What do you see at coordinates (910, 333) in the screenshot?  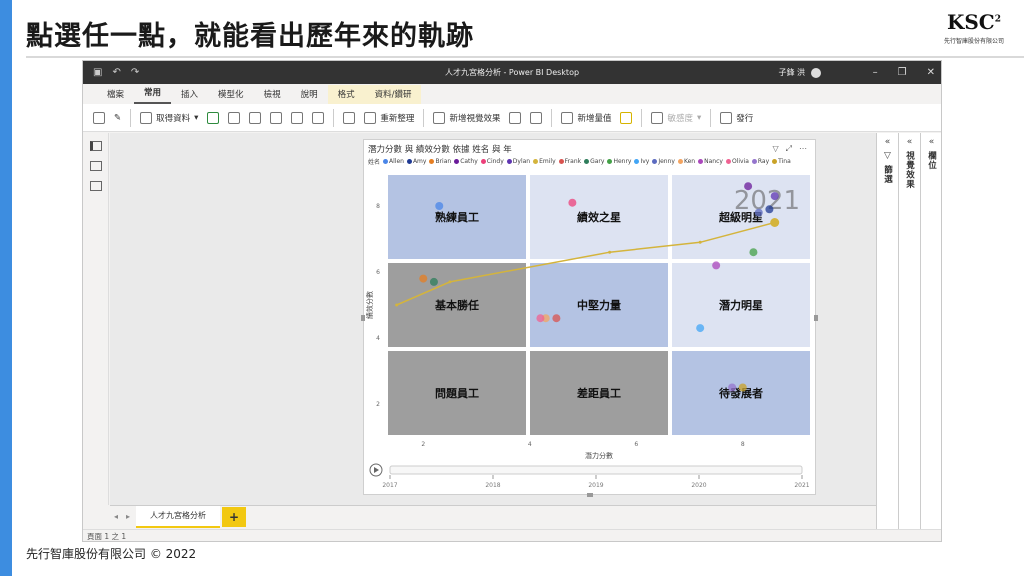 I see `visualizations-pane: « 視覺效果` at bounding box center [910, 333].